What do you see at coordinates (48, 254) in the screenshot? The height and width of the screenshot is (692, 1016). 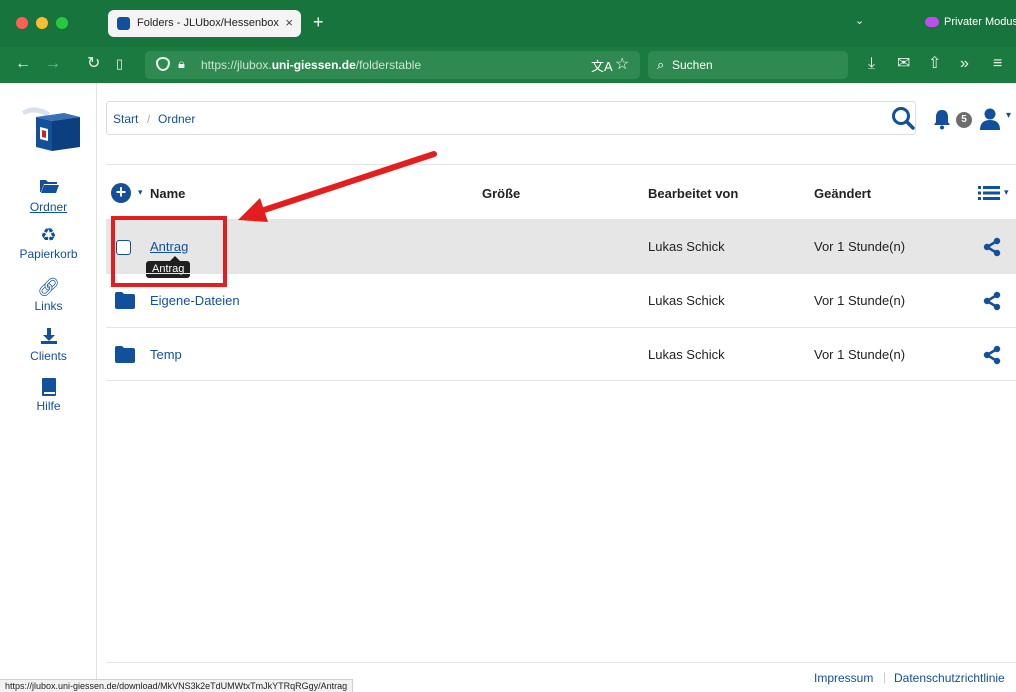 I see `sidebar-item-label: Papierkorb` at bounding box center [48, 254].